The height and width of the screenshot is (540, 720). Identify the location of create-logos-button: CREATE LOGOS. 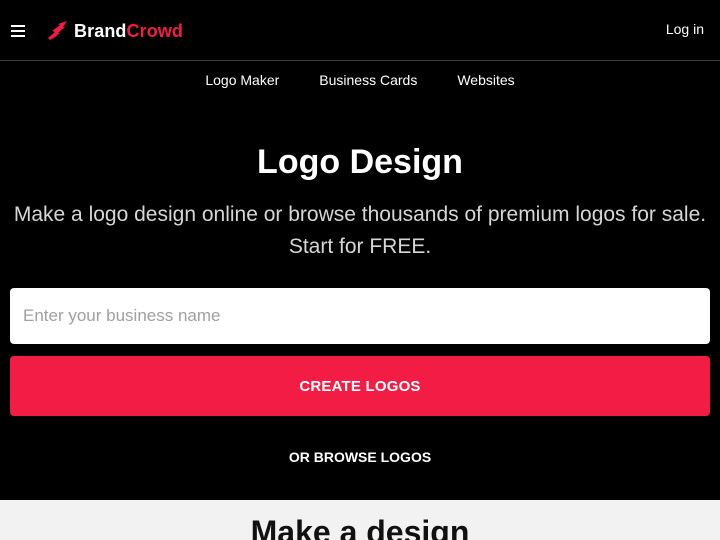
(360, 386).